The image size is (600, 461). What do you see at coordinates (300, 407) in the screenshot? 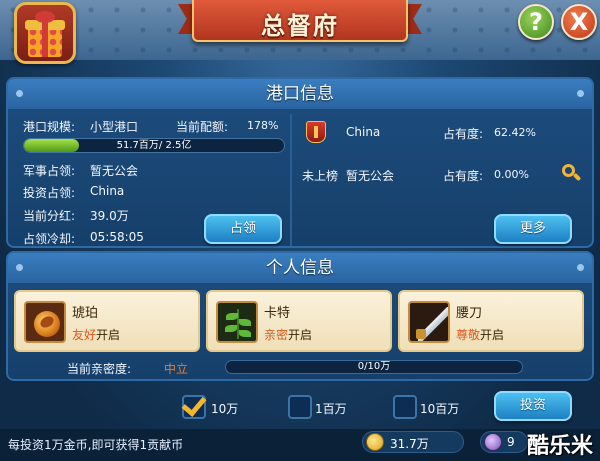
I see `invest-option-1m-checkbox` at bounding box center [300, 407].